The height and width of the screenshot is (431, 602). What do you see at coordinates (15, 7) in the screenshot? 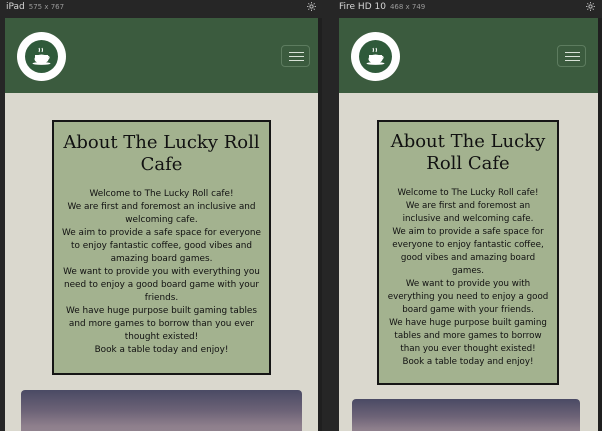
I see `device-name: iPad` at bounding box center [15, 7].